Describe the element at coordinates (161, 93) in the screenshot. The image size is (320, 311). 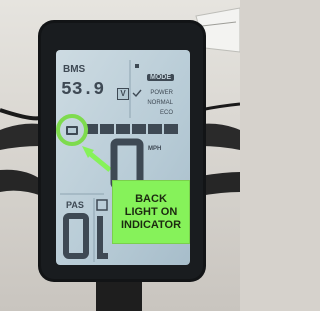
I see `mode-power: POWER` at that location.